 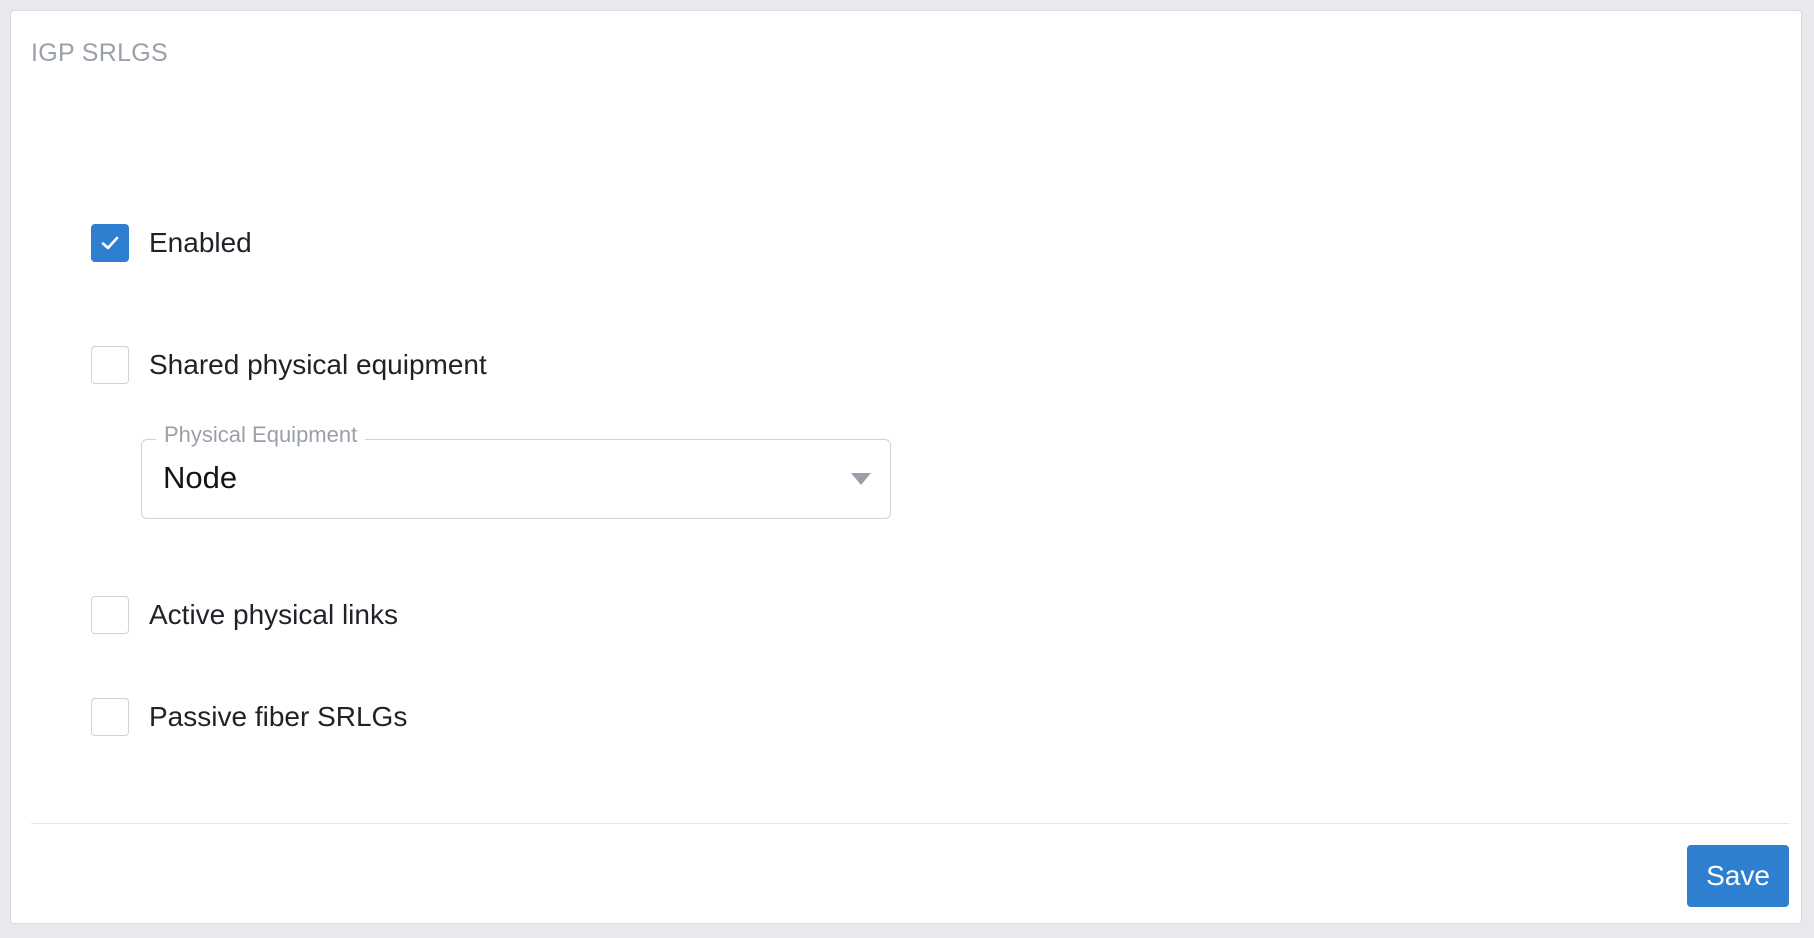 I want to click on shared-physical-equipment-checkbox, so click(x=110, y=365).